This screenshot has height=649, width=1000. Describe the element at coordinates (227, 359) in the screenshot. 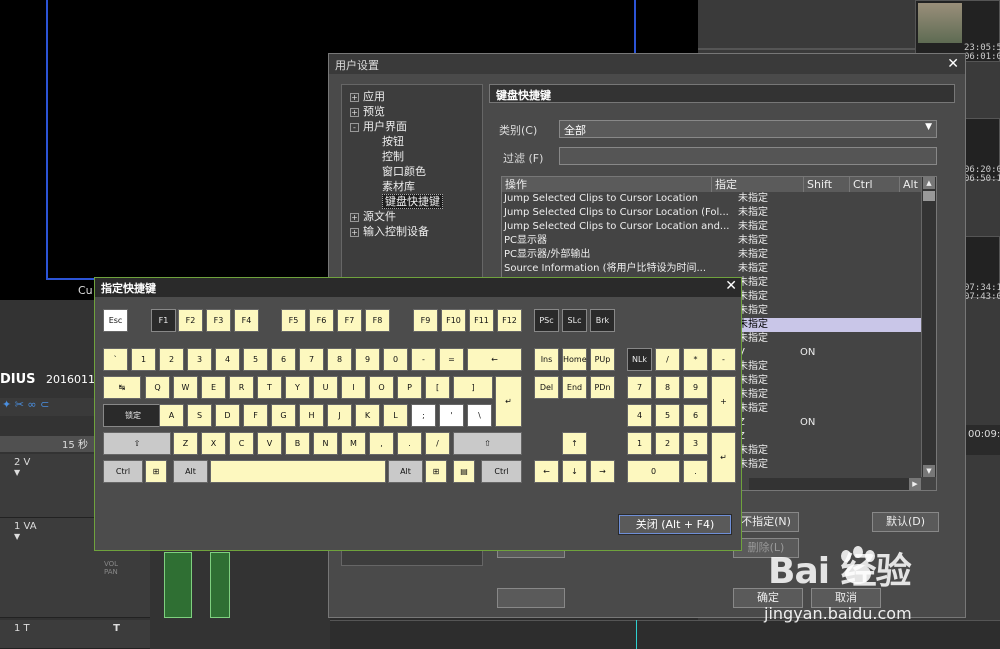

I see `key-n4: 4` at that location.